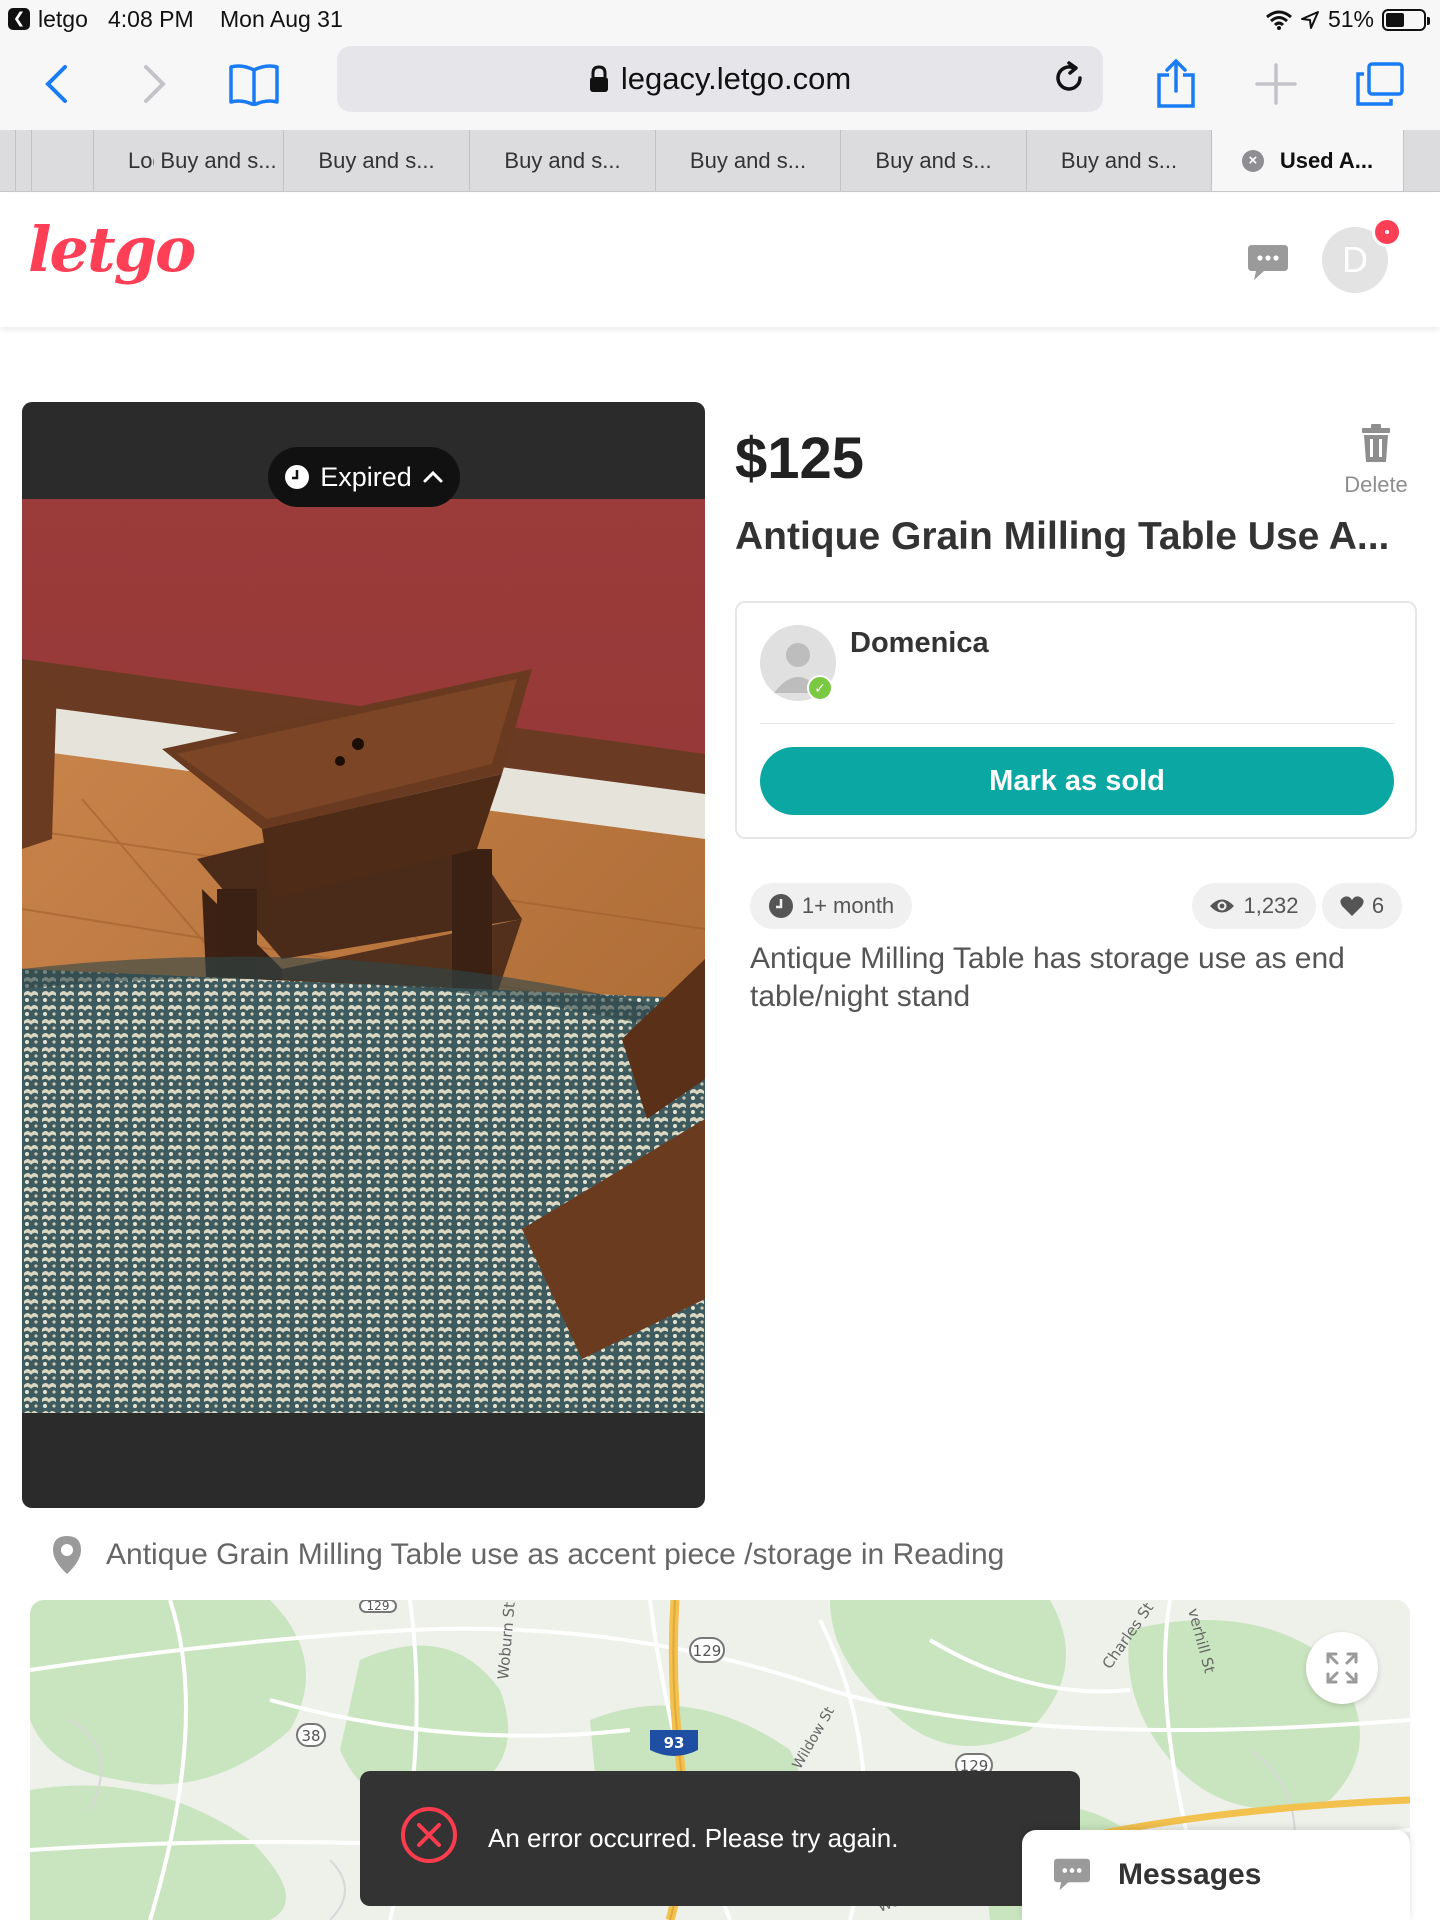 The height and width of the screenshot is (1920, 1440). Describe the element at coordinates (820, 688) in the screenshot. I see `verified-check-icon: ✓` at that location.